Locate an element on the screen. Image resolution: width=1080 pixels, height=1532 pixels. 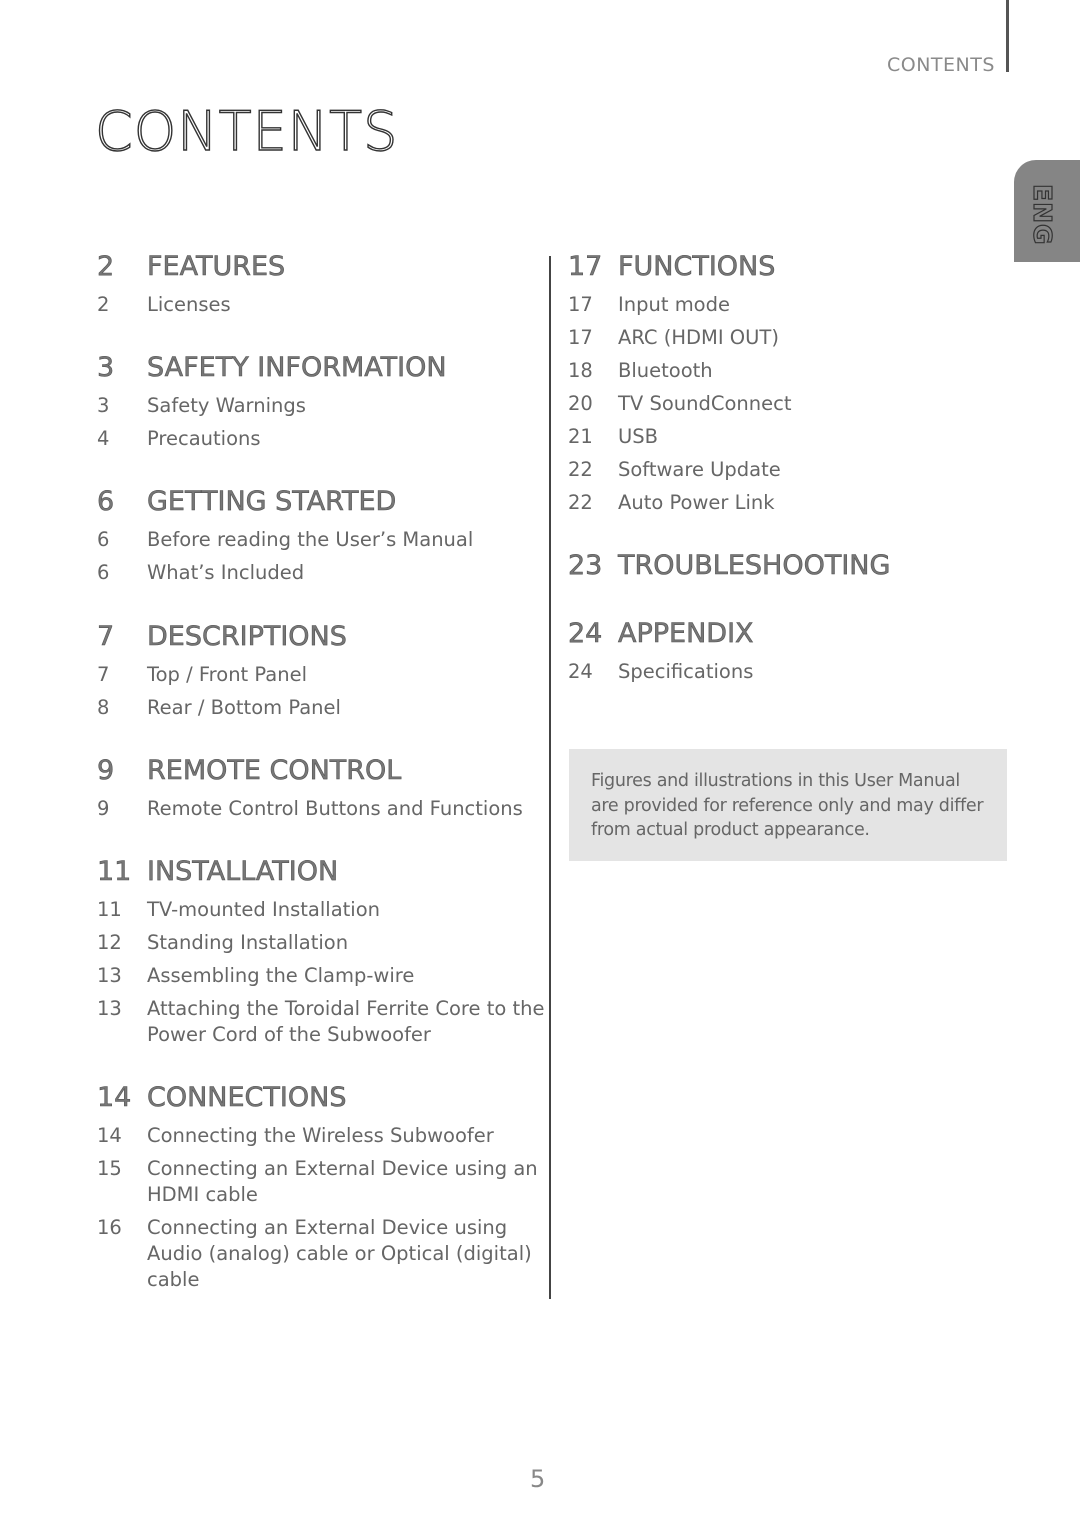
toc-heading: 11 INSTALLATION is located at coordinates (322, 872).